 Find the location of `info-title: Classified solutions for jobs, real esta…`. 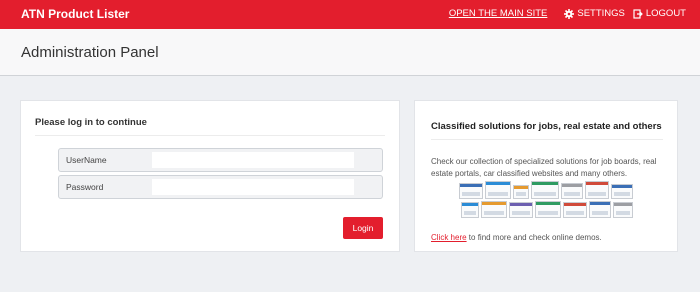

info-title: Classified solutions for jobs, real esta… is located at coordinates (546, 126).